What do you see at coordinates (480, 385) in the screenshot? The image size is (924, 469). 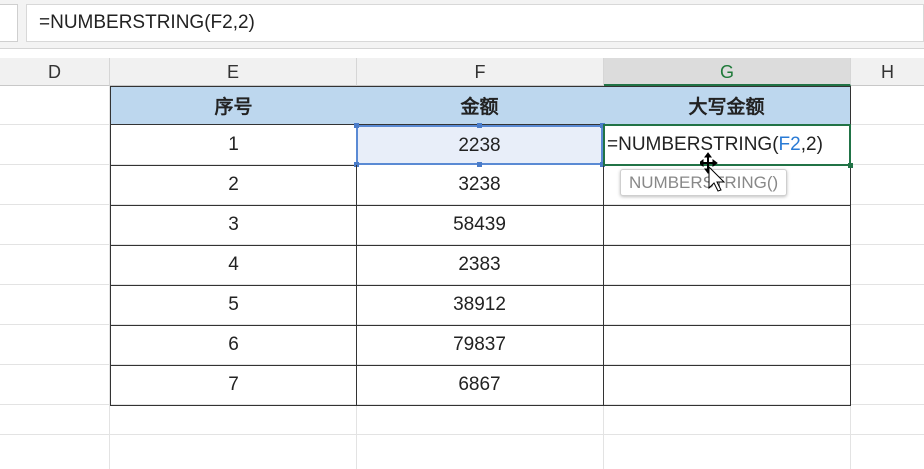 I see `table-cell: 6867` at bounding box center [480, 385].